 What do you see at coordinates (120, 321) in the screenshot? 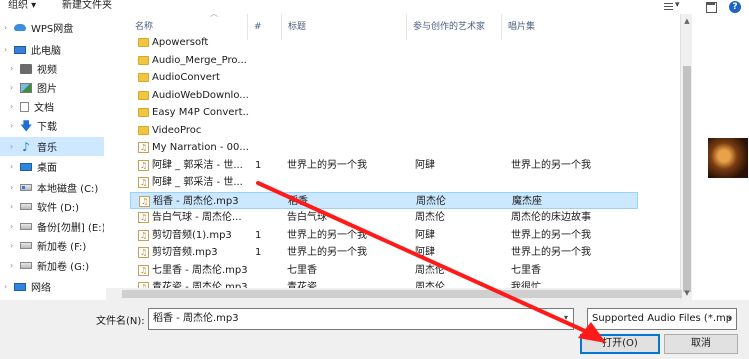
I see `filename-label: 文件名(N):` at bounding box center [120, 321].